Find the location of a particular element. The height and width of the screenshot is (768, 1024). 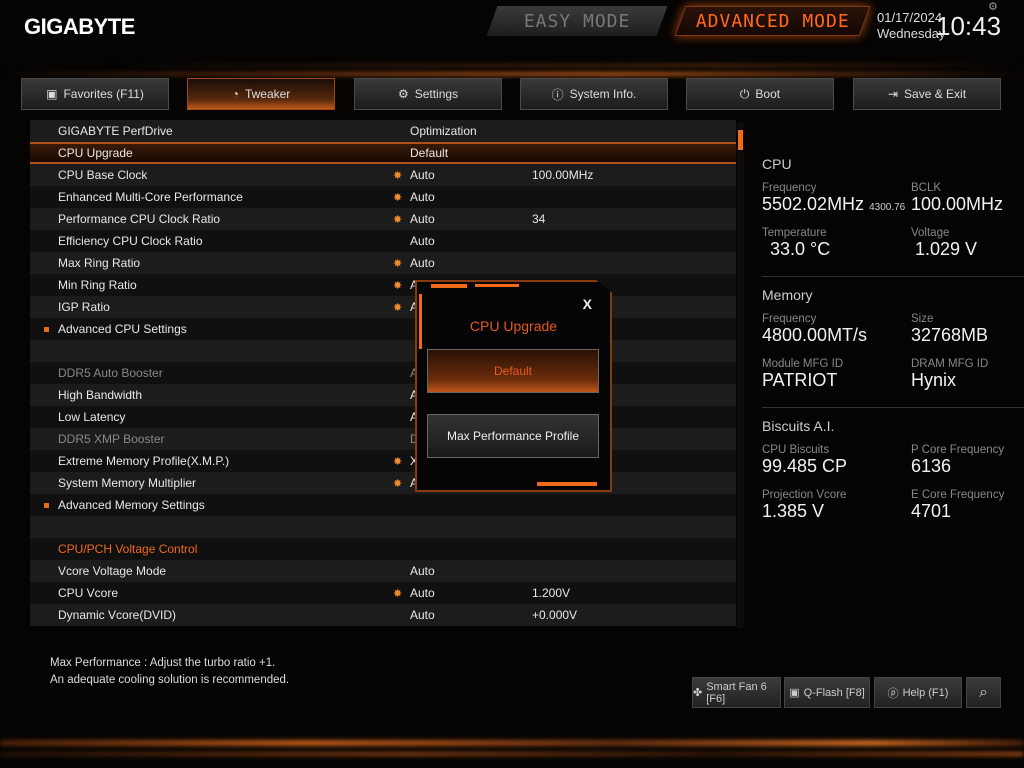

setting-row: GIGABYTE PerfDrive Optimization is located at coordinates (383, 131).